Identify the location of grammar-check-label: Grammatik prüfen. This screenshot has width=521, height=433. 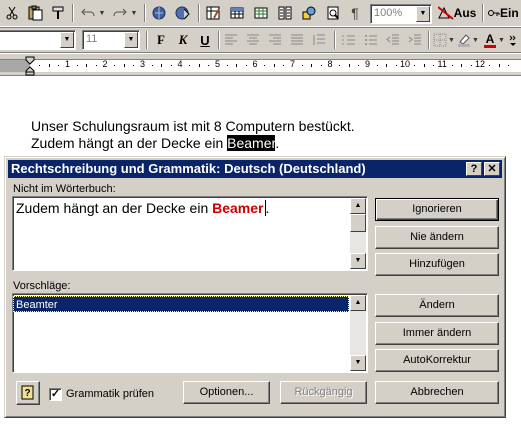
(110, 394).